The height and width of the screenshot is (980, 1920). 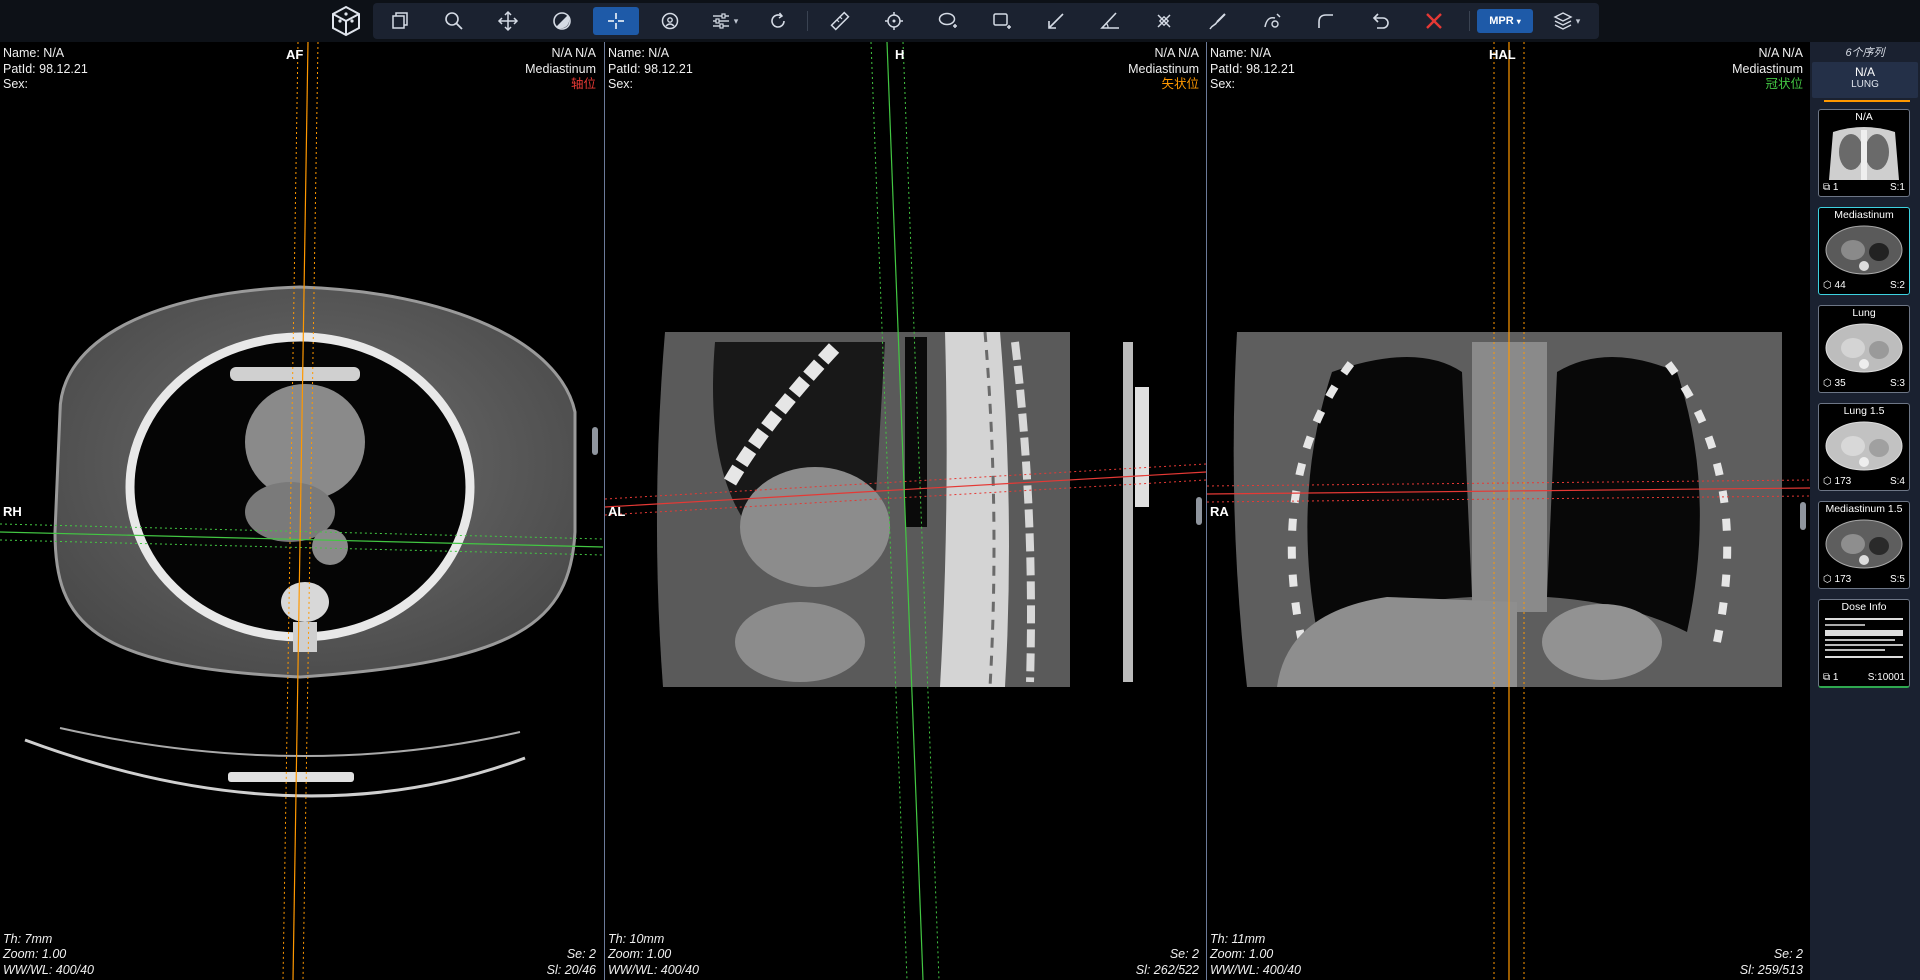 I want to click on series-number: S:3, so click(x=1897, y=383).